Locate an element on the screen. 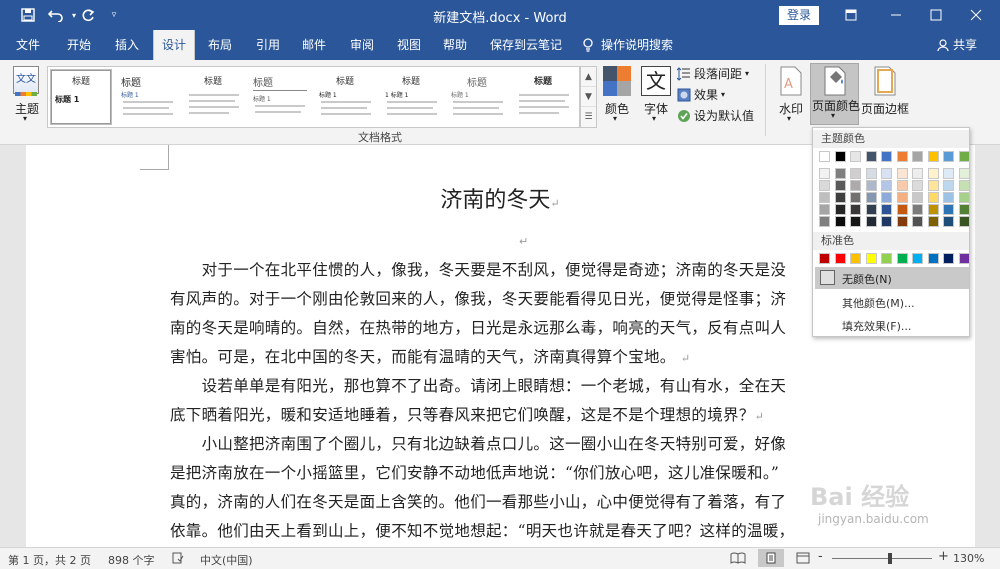 The image size is (1000, 569). print-layout-icon is located at coordinates (771, 558).